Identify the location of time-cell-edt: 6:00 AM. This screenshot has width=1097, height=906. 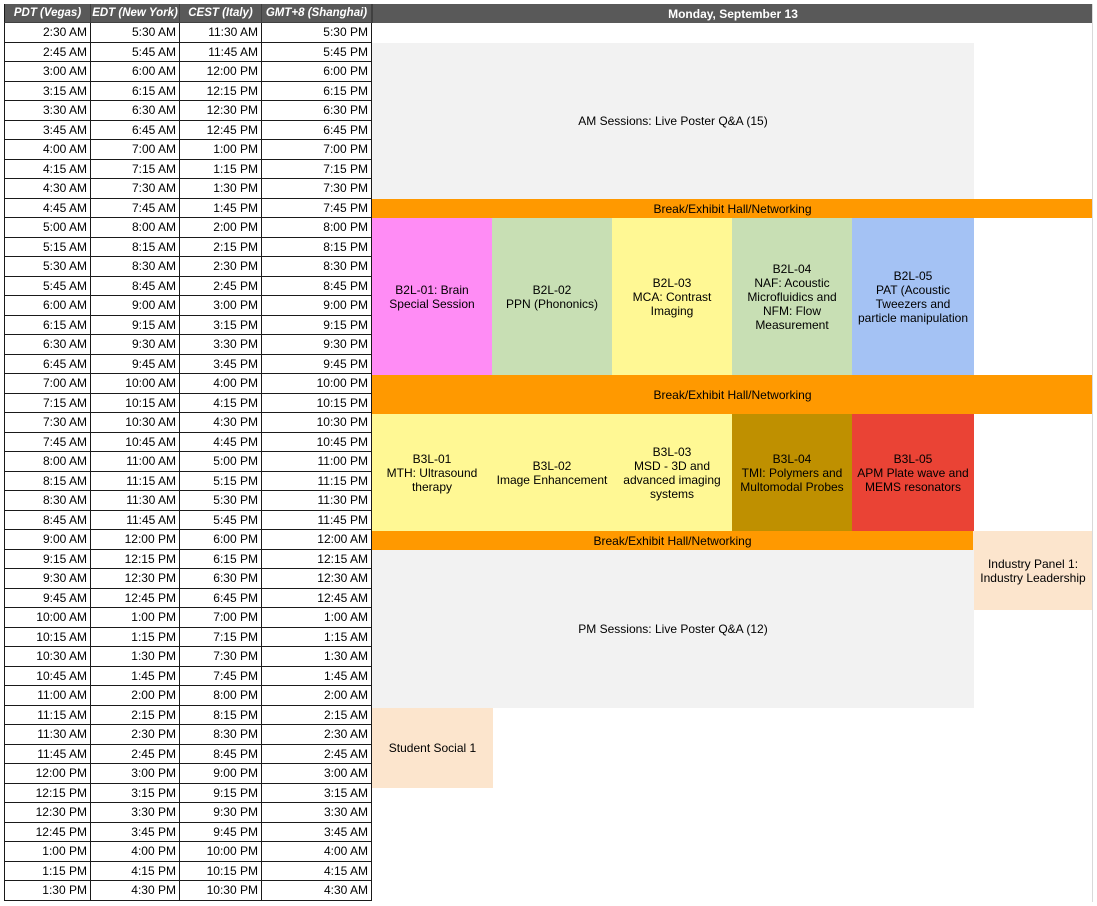
(135, 72).